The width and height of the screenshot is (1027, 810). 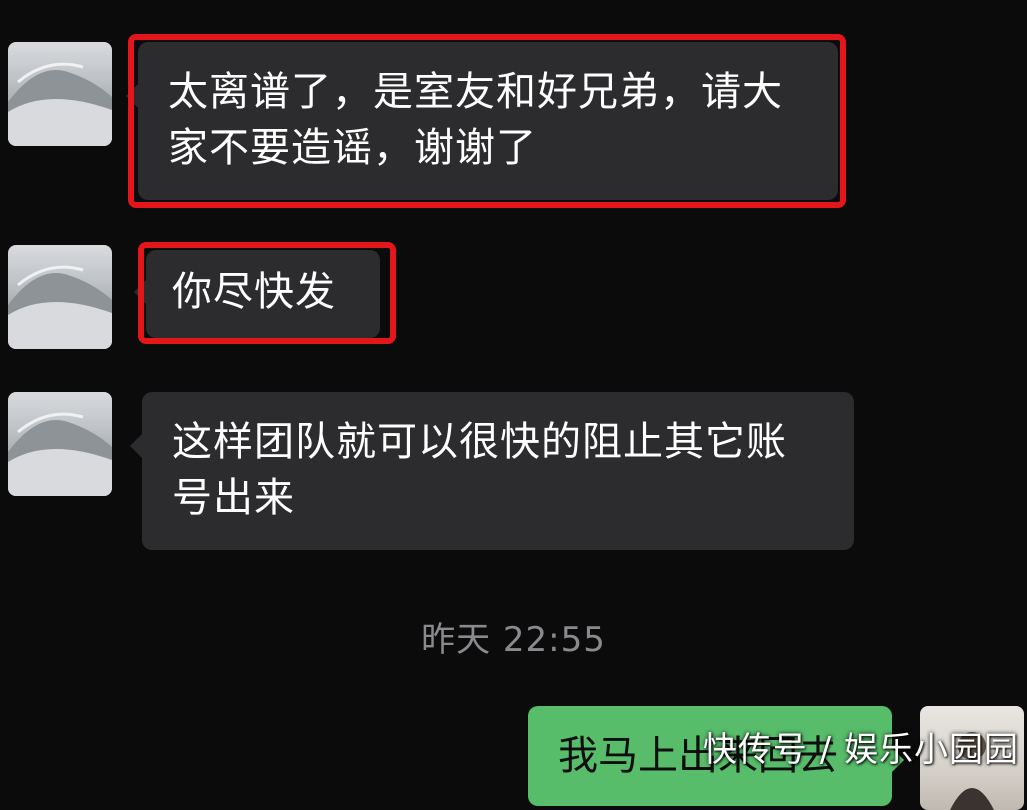 I want to click on red-highlight-box, so click(x=267, y=293).